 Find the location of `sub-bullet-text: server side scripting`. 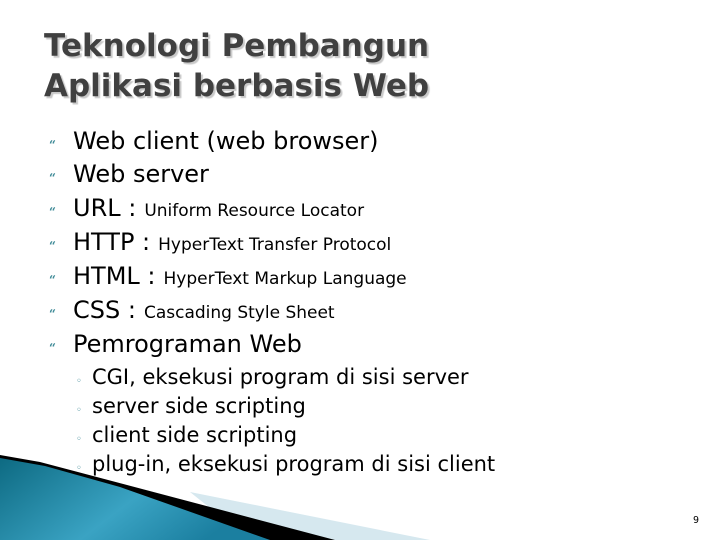

sub-bullet-text: server side scripting is located at coordinates (199, 406).